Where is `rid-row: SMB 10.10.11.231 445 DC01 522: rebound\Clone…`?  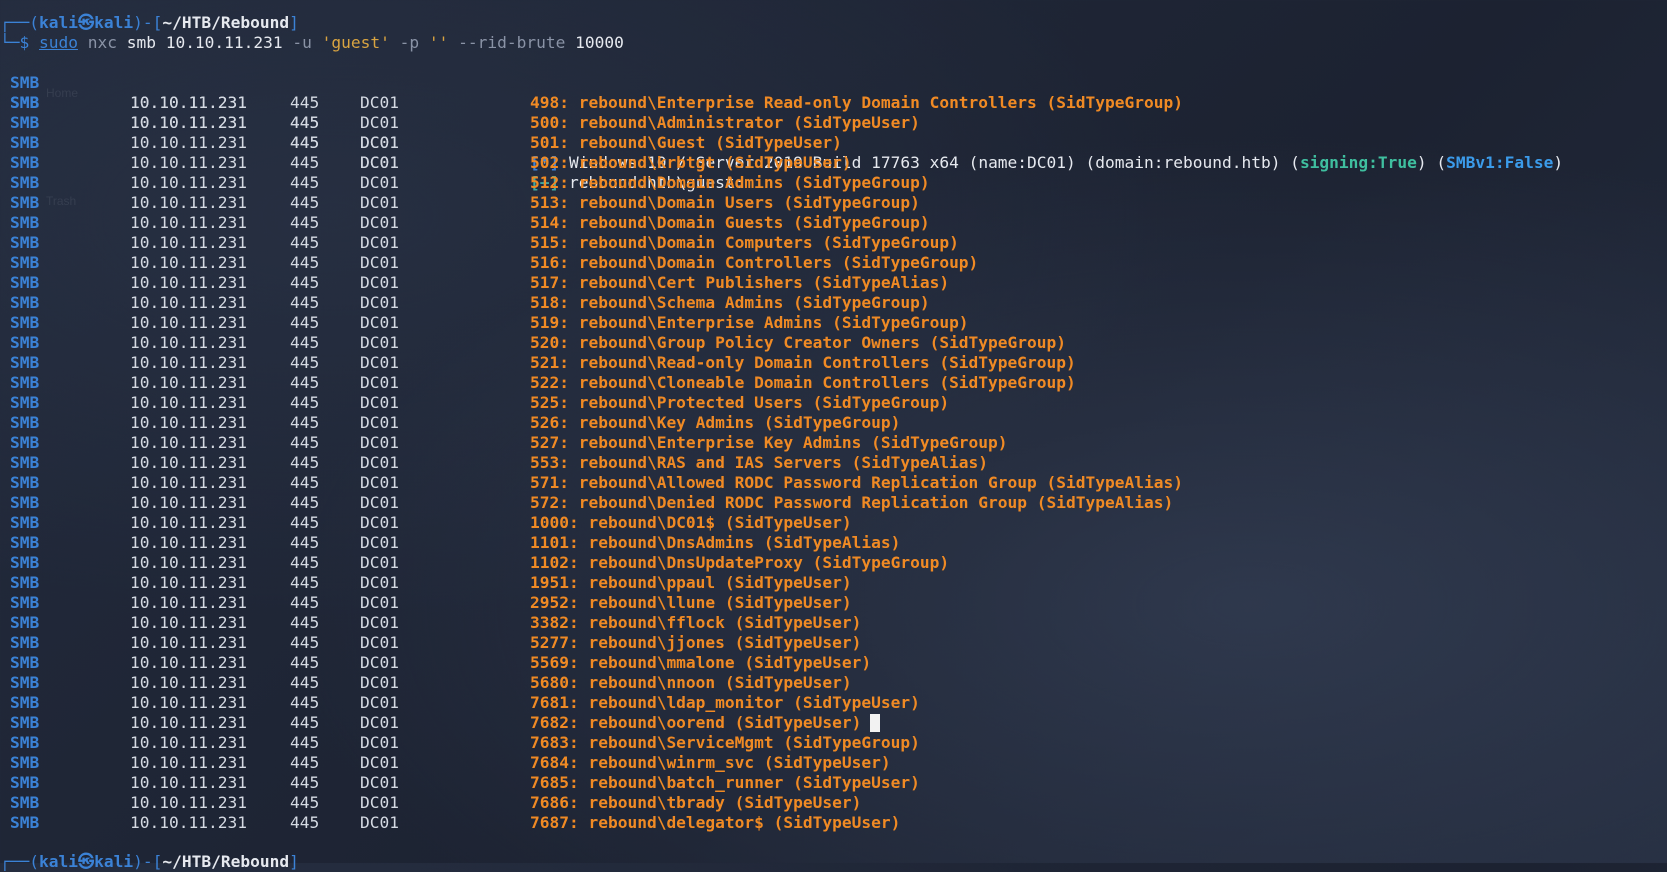
rid-row: SMB 10.10.11.231 445 DC01 522: rebound\Clone… is located at coordinates (833, 383).